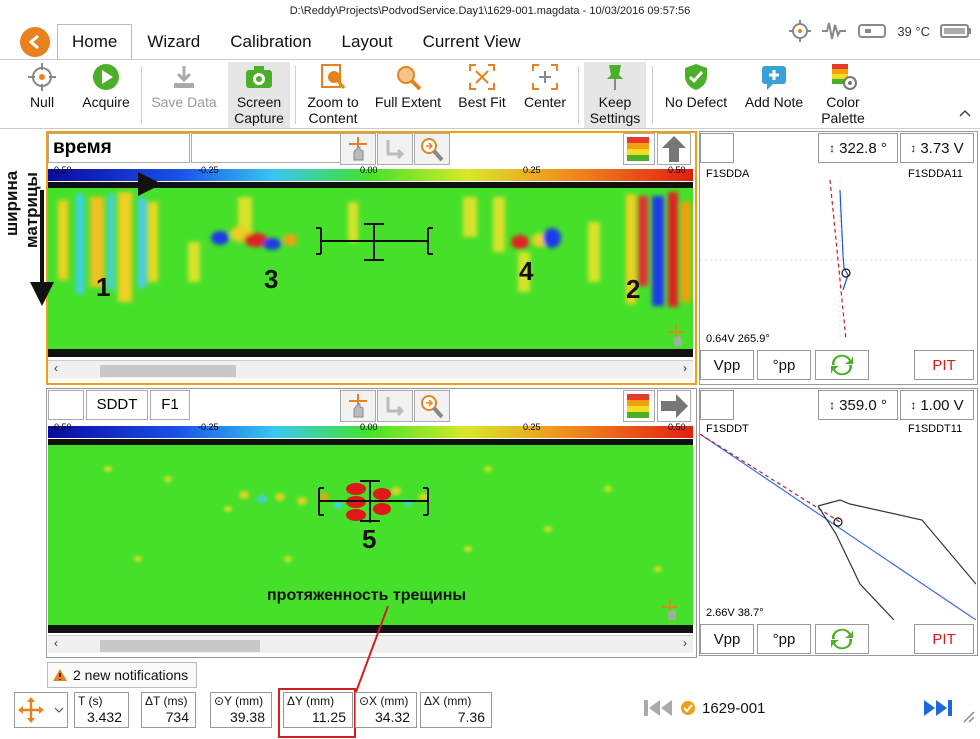 This screenshot has width=980, height=739. What do you see at coordinates (727, 365) in the screenshot?
I see `vpp-button-top: Vpp` at bounding box center [727, 365].